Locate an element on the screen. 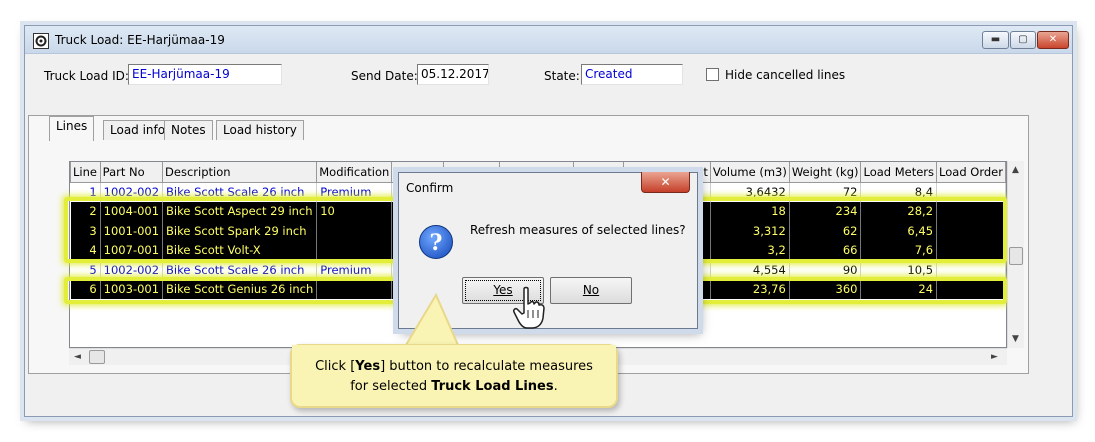  tab-load-info: Load info is located at coordinates (138, 130).